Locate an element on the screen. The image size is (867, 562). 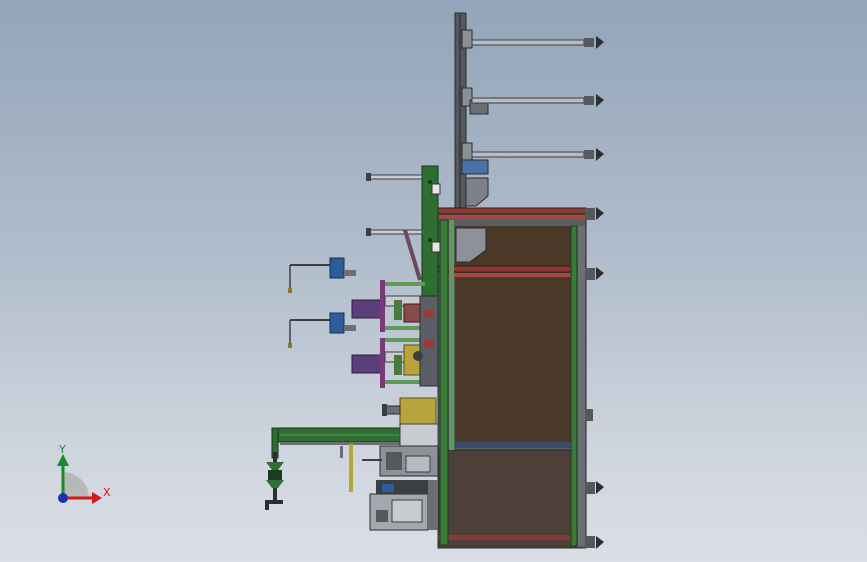
yellow-block is located at coordinates (409, 411).